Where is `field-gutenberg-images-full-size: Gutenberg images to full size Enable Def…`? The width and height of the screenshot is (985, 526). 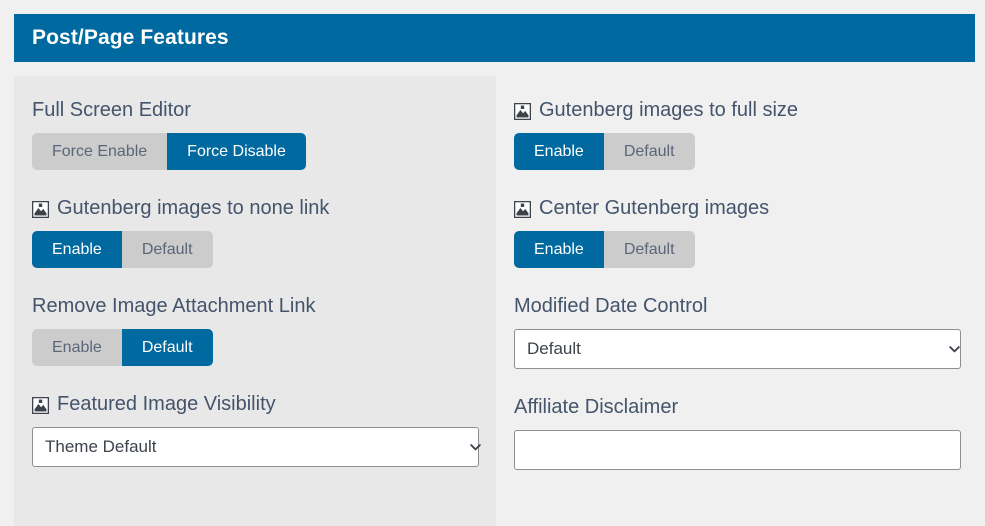
field-gutenberg-images-full-size: Gutenberg images to full size Enable Def… is located at coordinates (744, 134).